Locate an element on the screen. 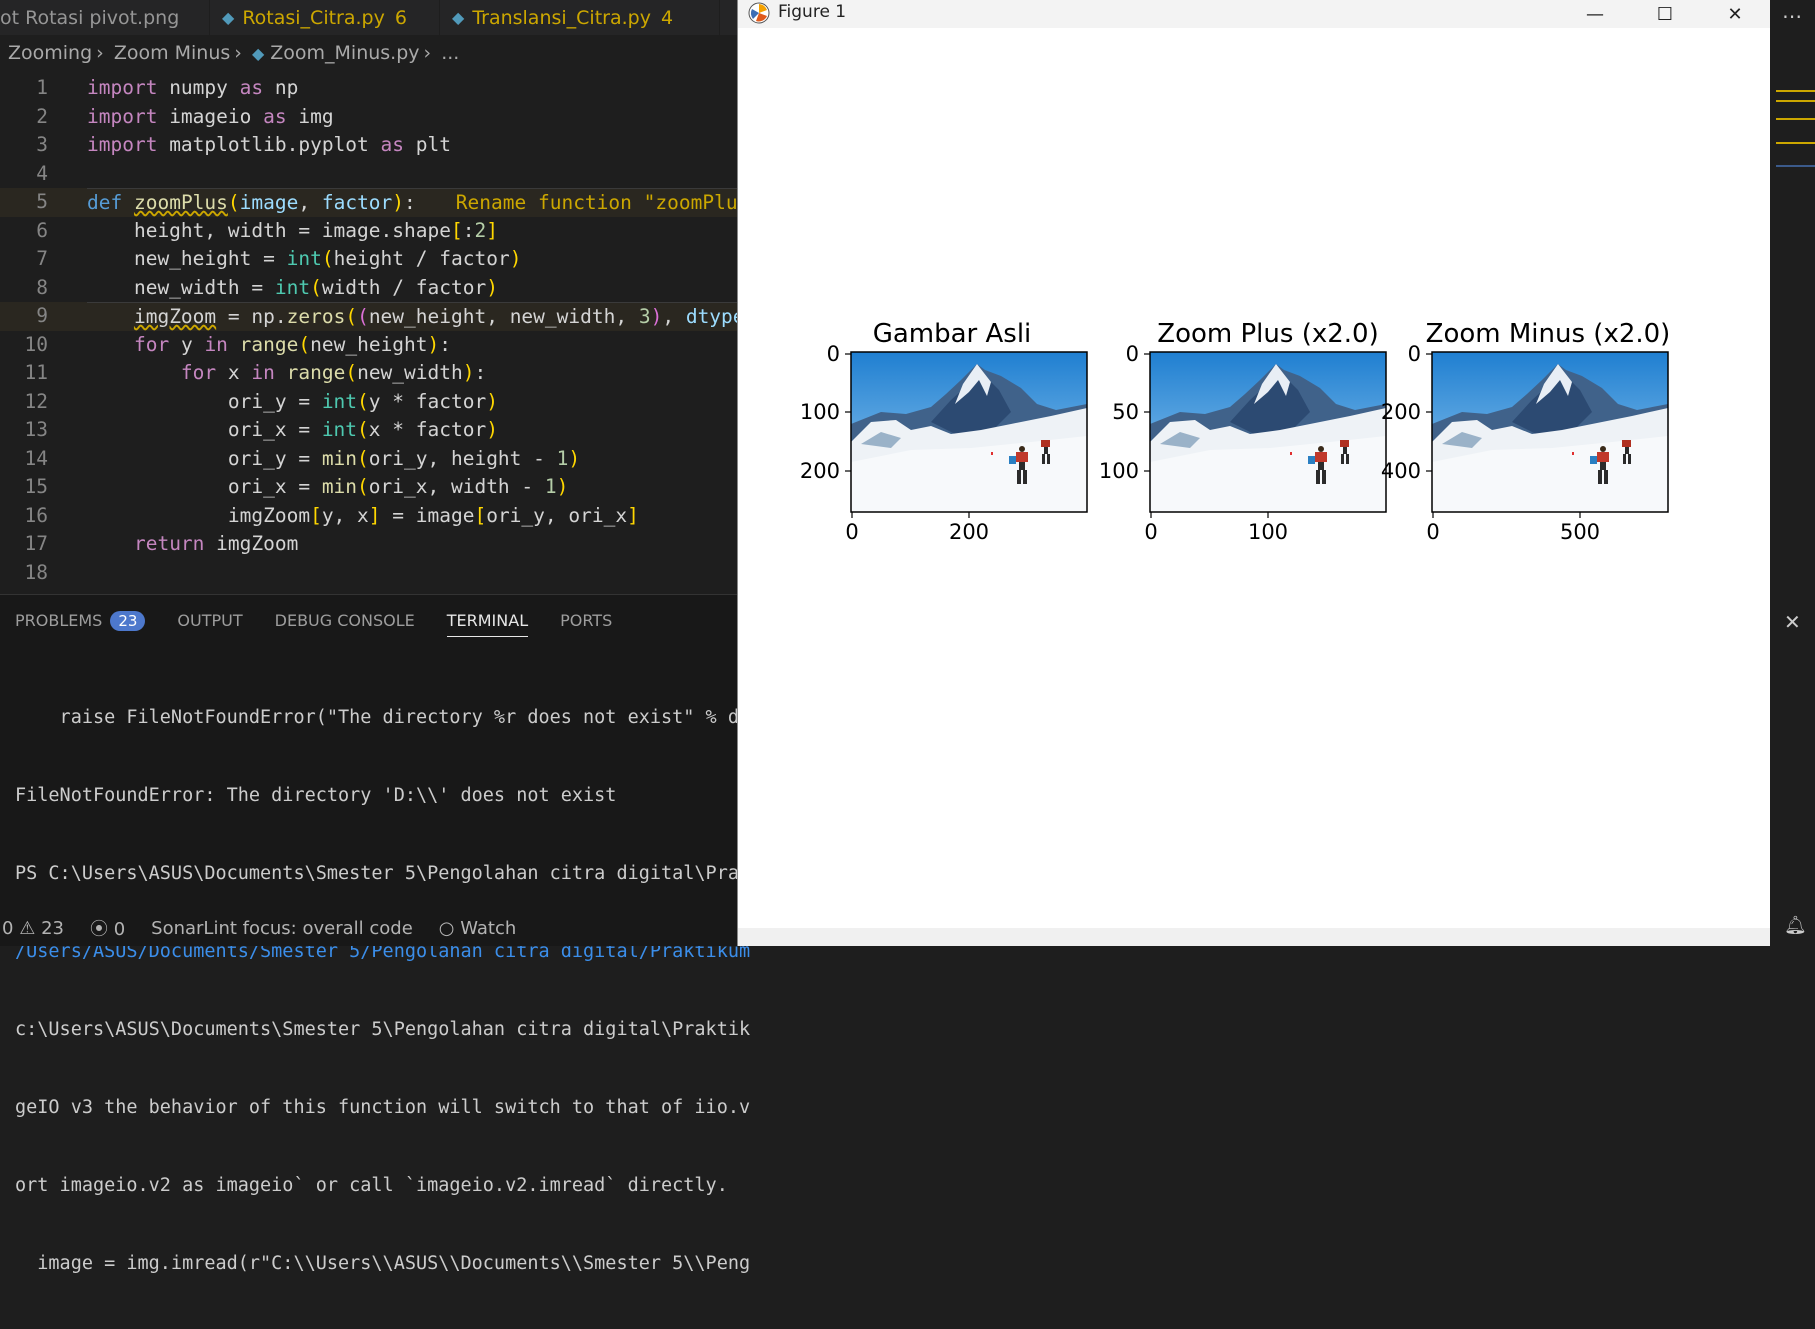  close-panel-icon: ✕ is located at coordinates (1792, 622).